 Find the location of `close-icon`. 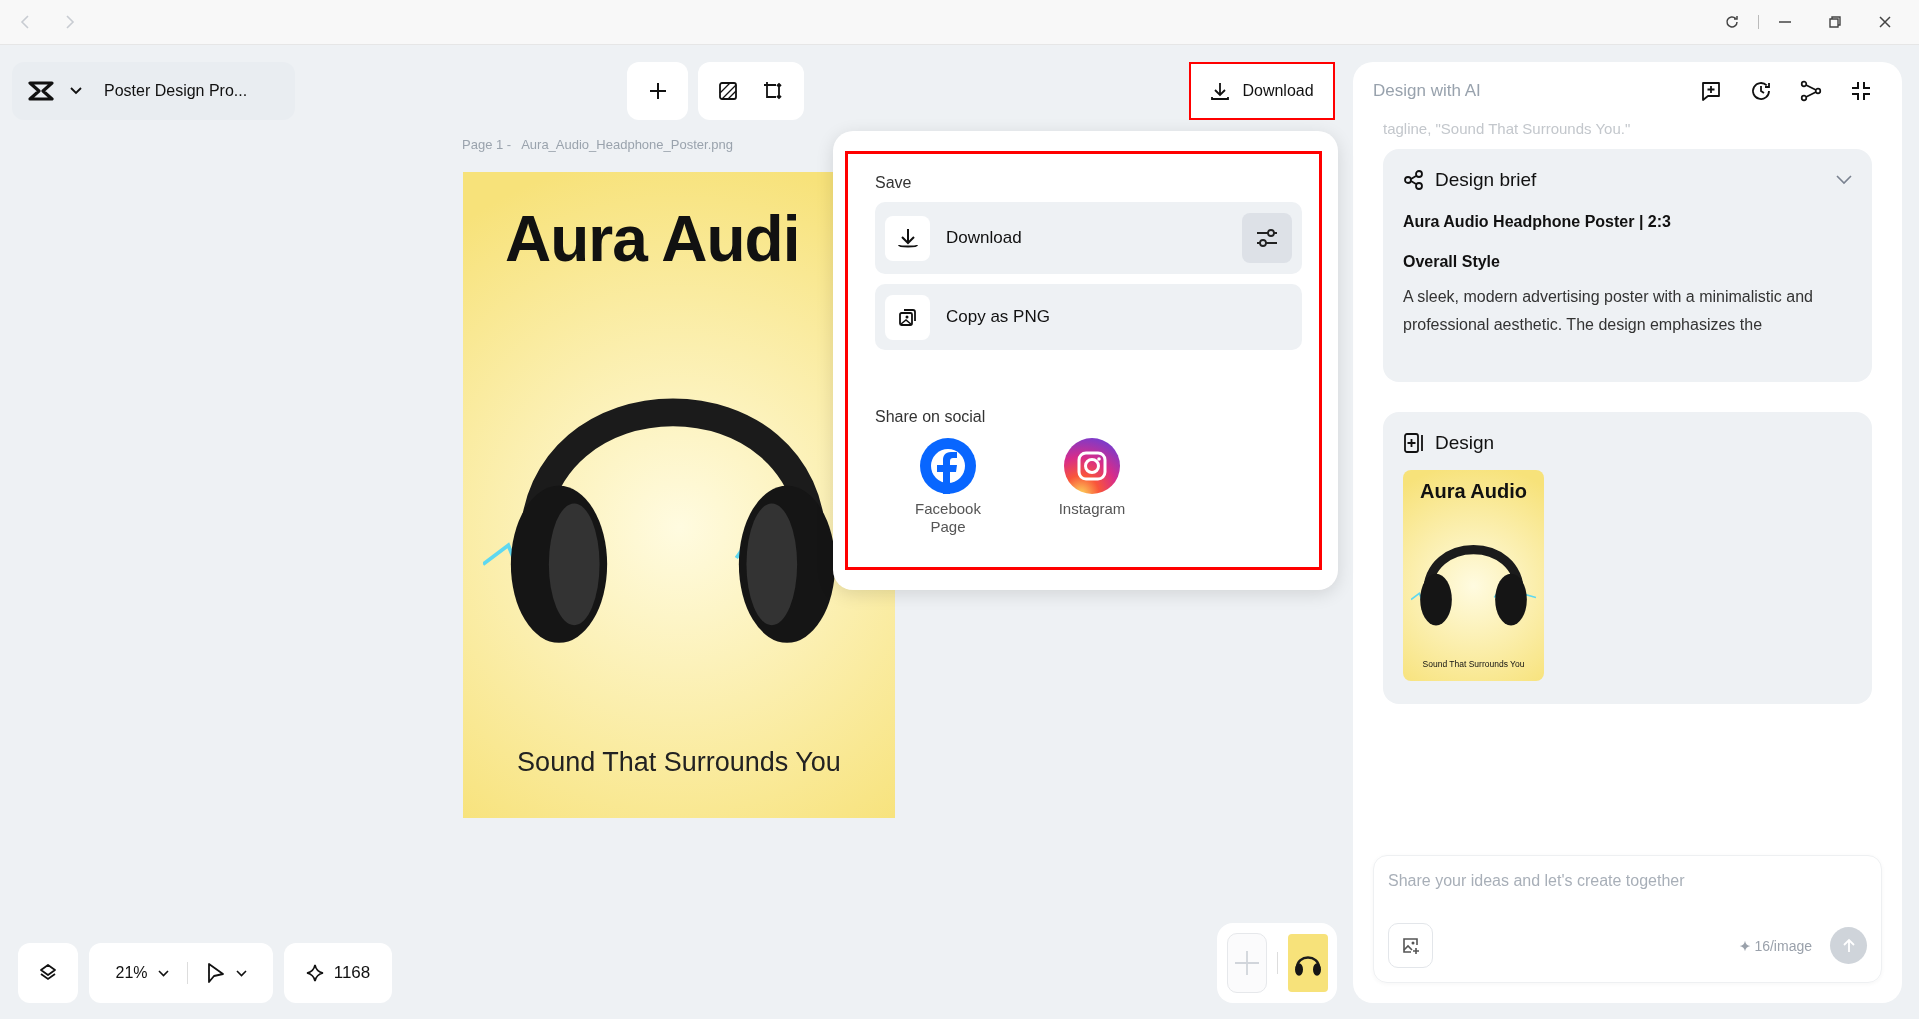

close-icon is located at coordinates (1885, 22).